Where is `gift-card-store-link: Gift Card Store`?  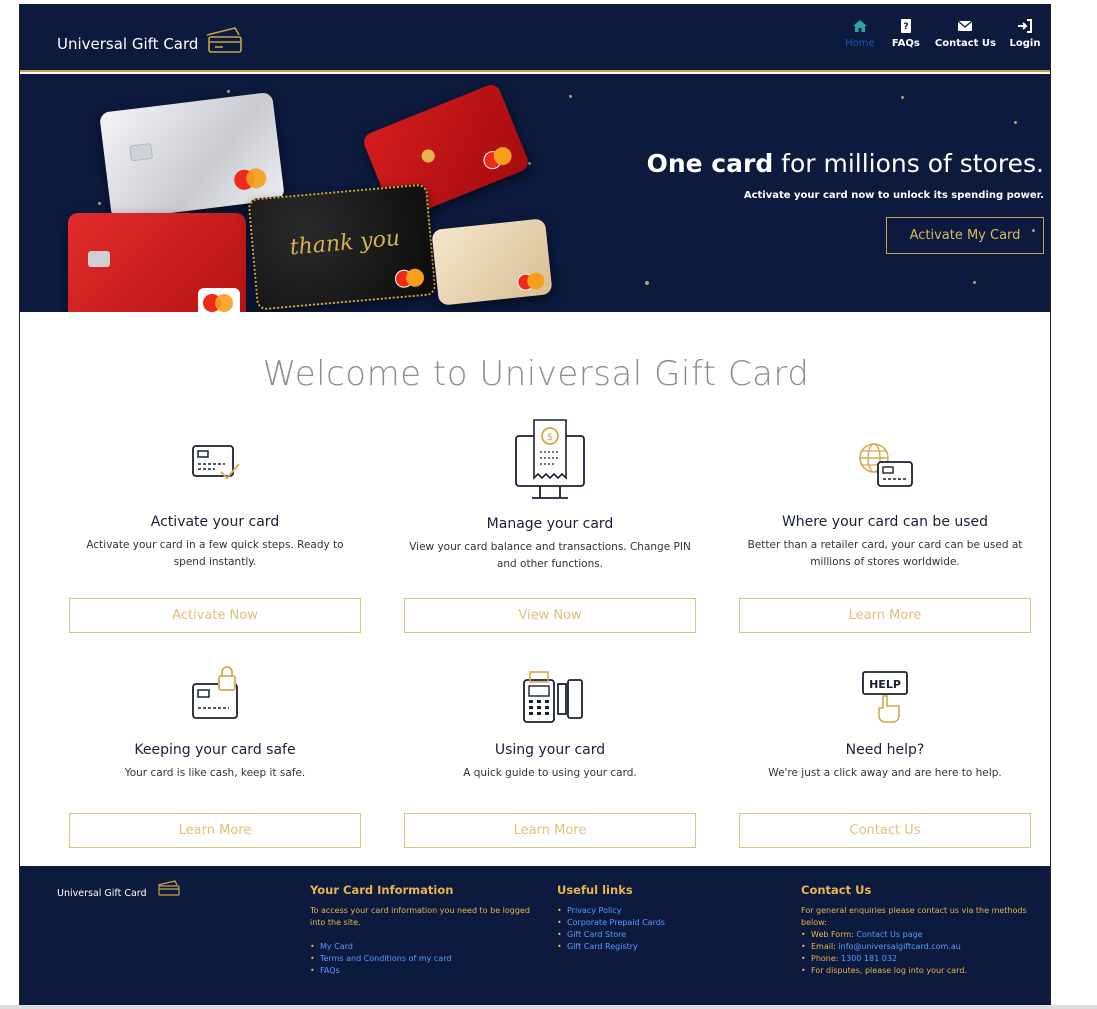
gift-card-store-link: Gift Card Store is located at coordinates (596, 934).